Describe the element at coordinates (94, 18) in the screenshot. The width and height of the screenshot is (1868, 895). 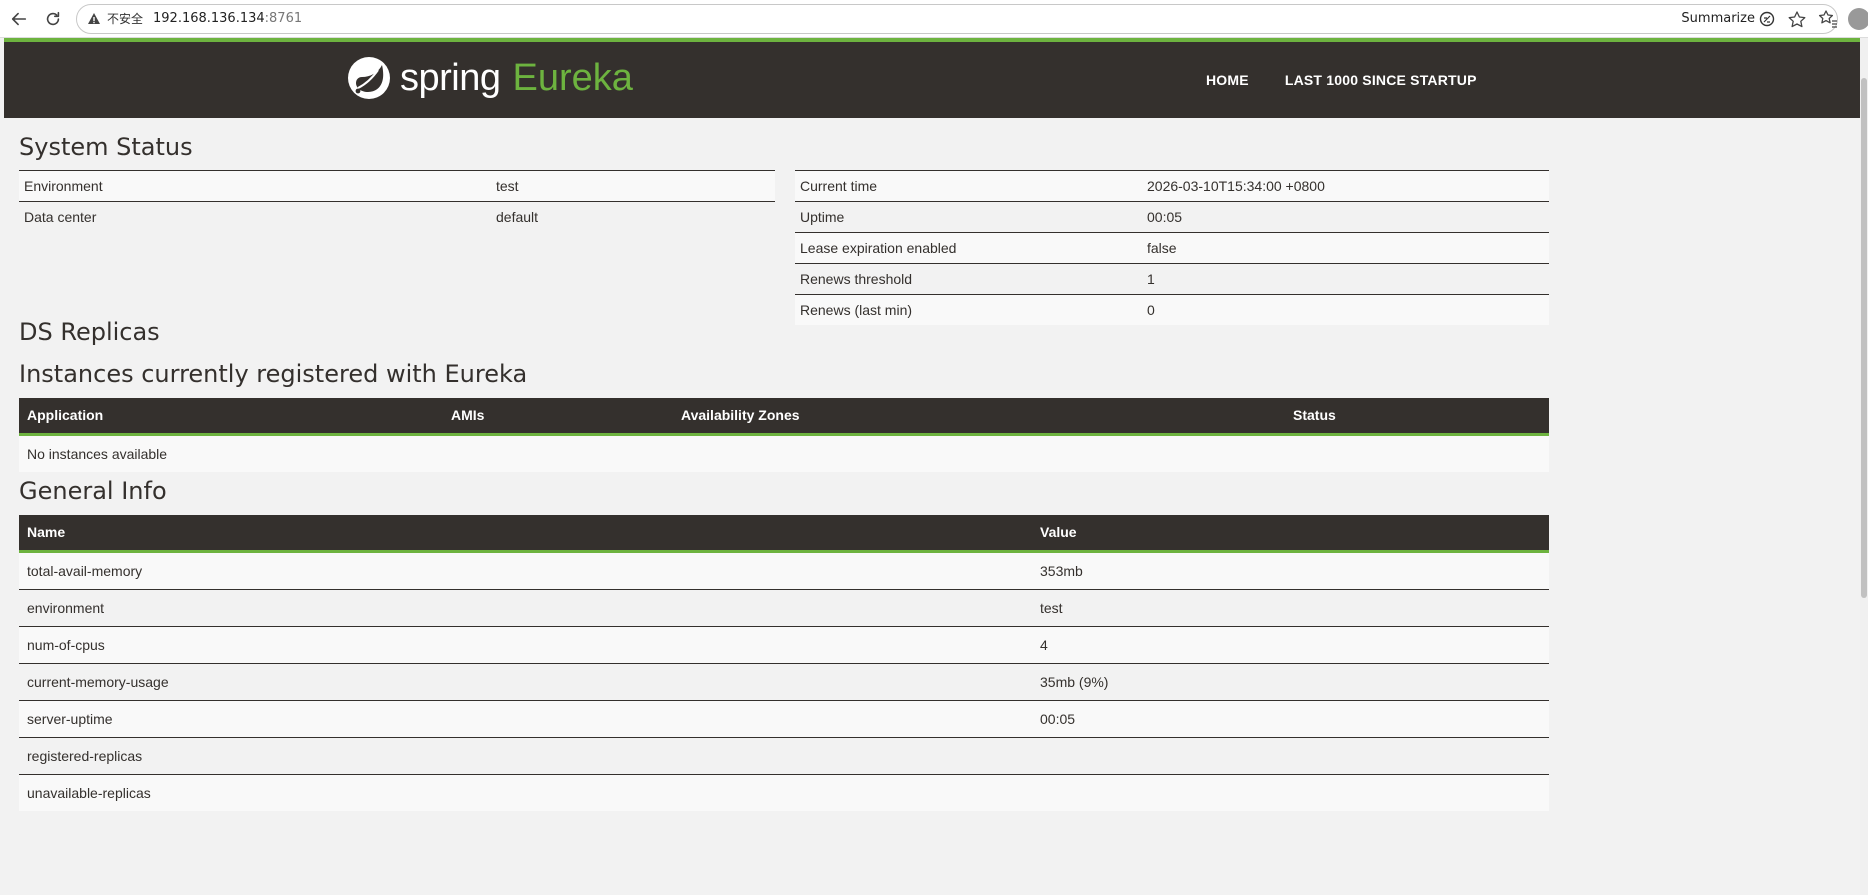
I see `warning-icon` at that location.